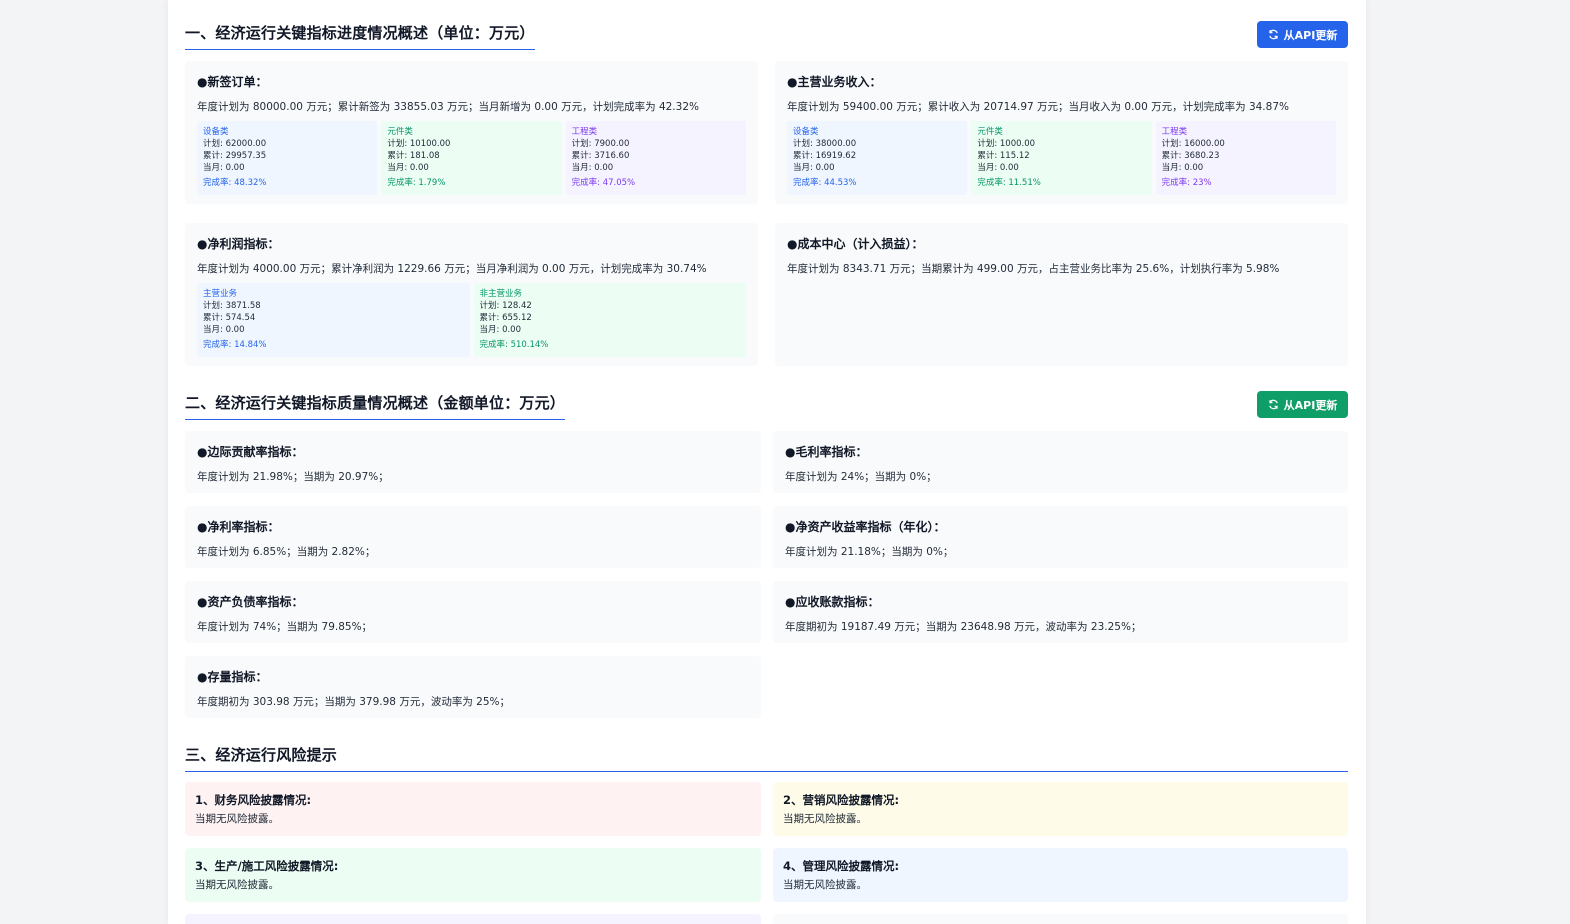 The height and width of the screenshot is (924, 1570). Describe the element at coordinates (1006, 144) in the screenshot. I see `sub-plan: 计划: 1000.00` at that location.